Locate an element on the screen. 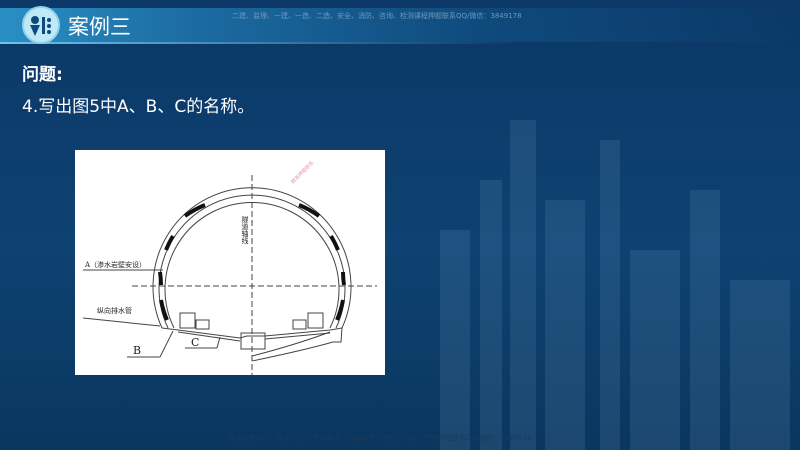 This screenshot has width=800, height=450. slide-title: 案例三 is located at coordinates (99, 27).